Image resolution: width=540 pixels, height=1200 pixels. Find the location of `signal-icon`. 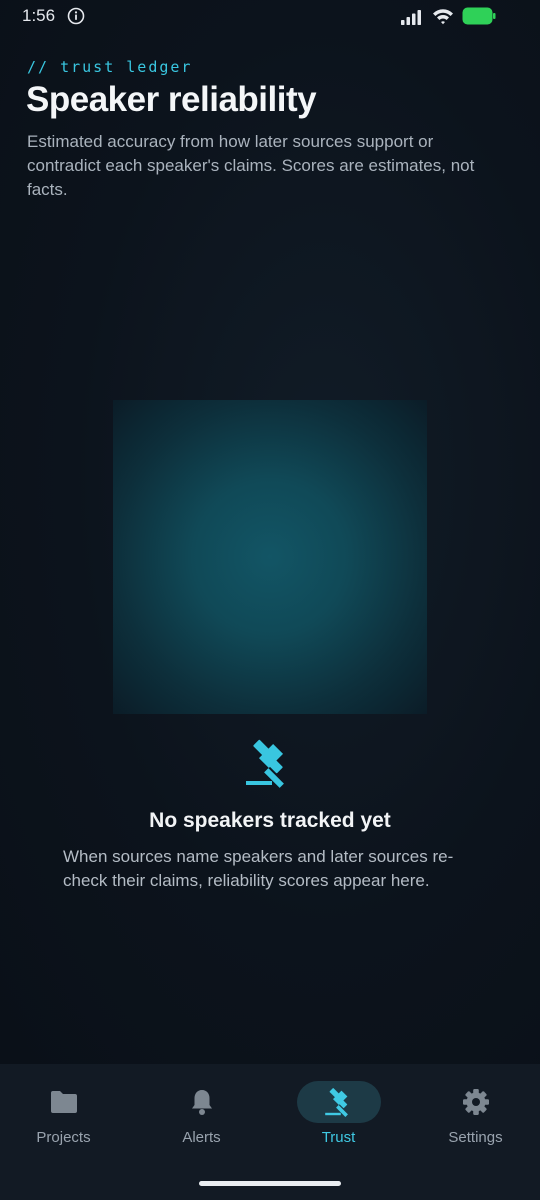

signal-icon is located at coordinates (411, 17).